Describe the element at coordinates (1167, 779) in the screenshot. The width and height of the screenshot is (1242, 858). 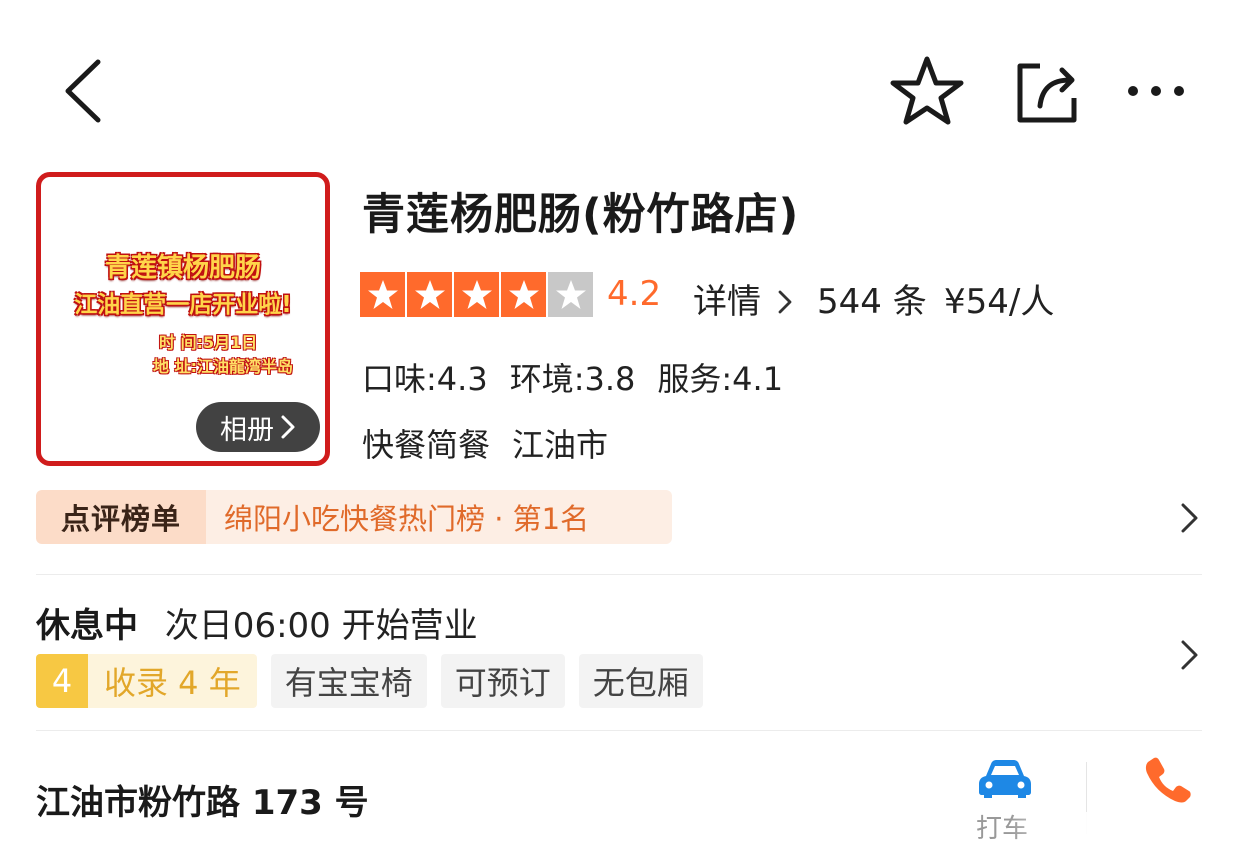
I see `phone-icon` at that location.